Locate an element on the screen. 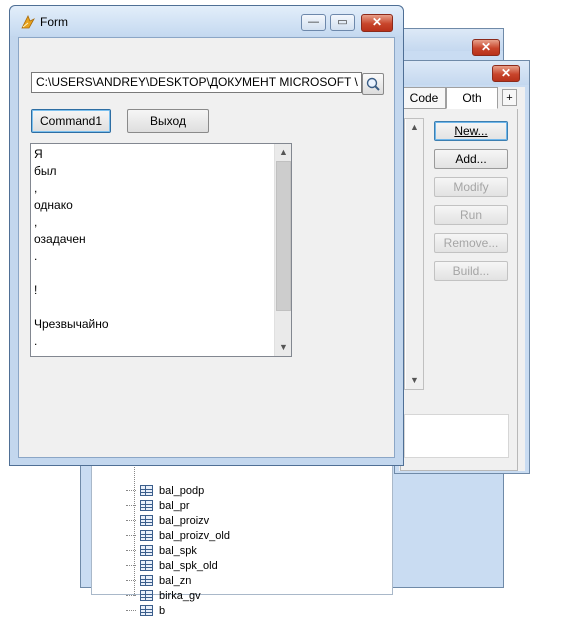 The image size is (575, 618). tree-item-label: bal_pr is located at coordinates (174, 505).